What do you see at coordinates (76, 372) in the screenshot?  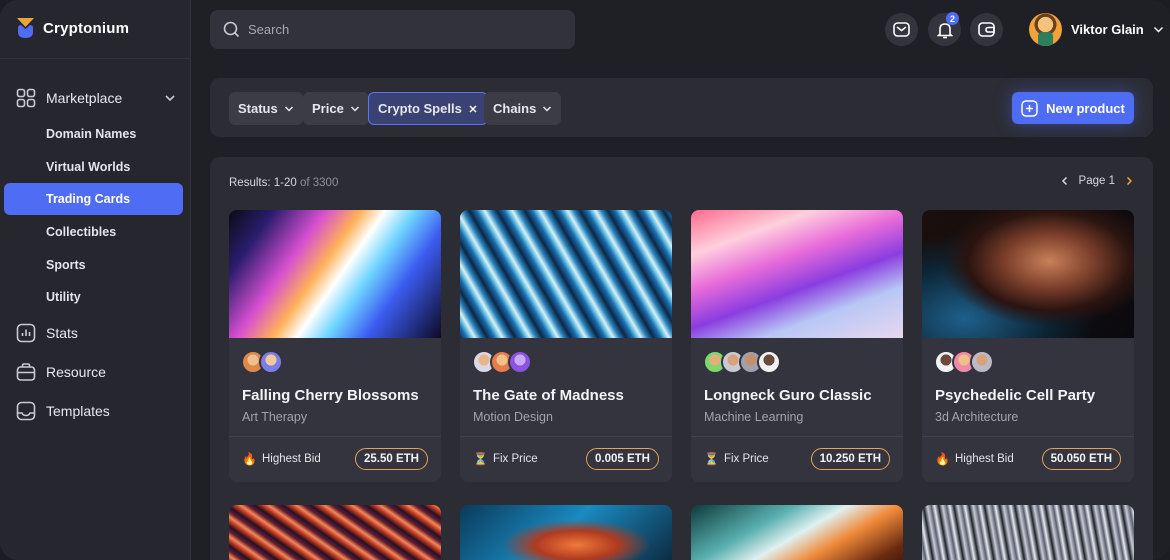 I see `sidebar-item-label: Resource` at bounding box center [76, 372].